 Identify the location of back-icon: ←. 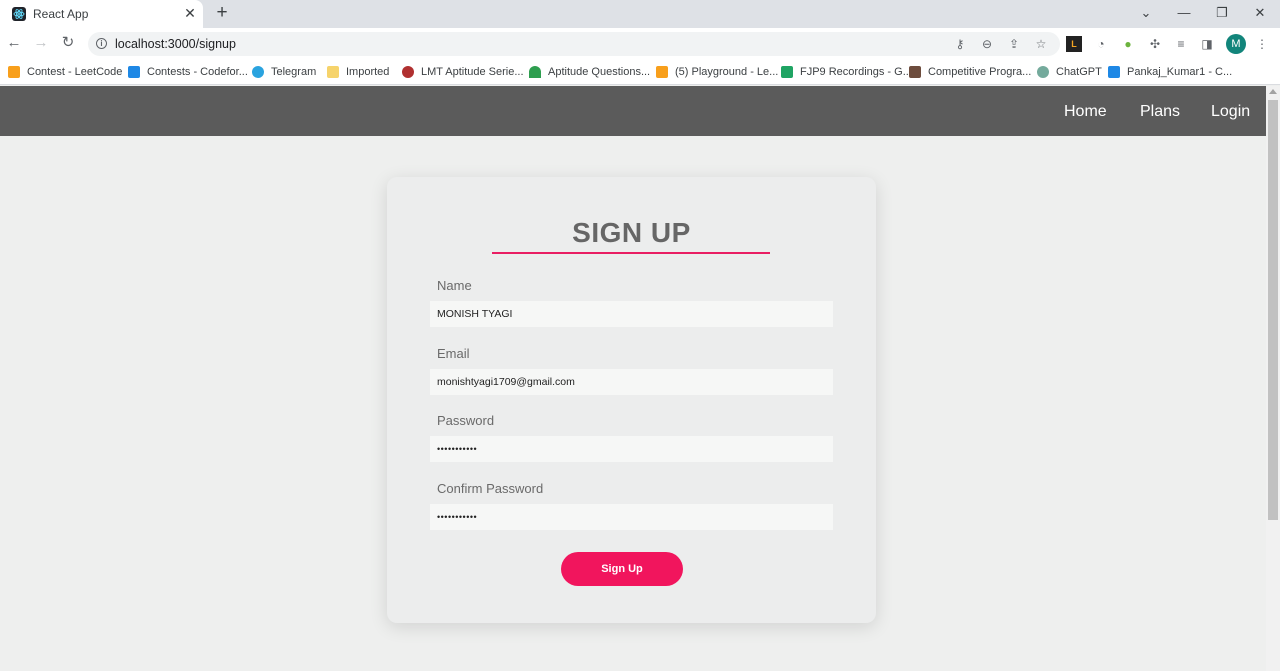
(14, 43).